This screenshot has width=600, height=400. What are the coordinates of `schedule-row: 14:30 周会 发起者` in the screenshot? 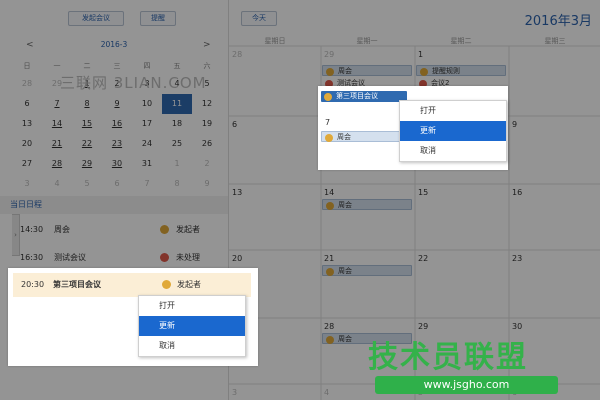 It's located at (114, 230).